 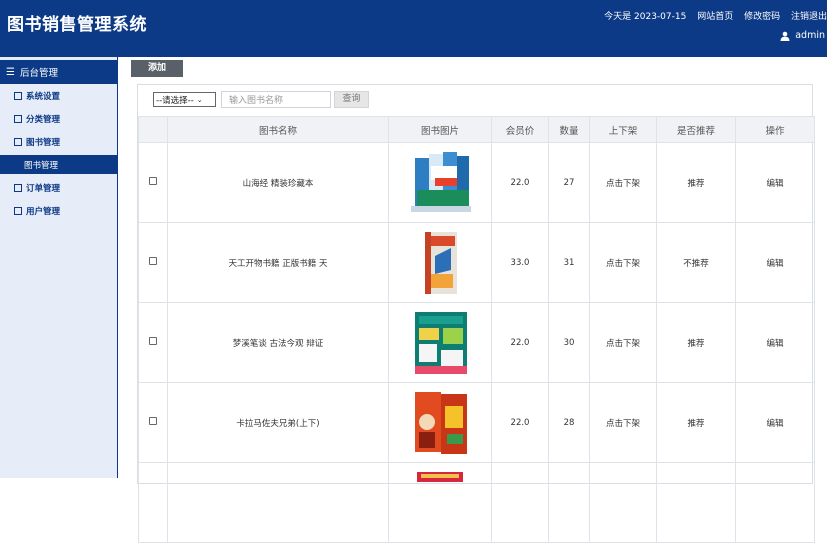 I want to click on book-name: 天工开物书籍 正版书籍 天, so click(x=278, y=262).